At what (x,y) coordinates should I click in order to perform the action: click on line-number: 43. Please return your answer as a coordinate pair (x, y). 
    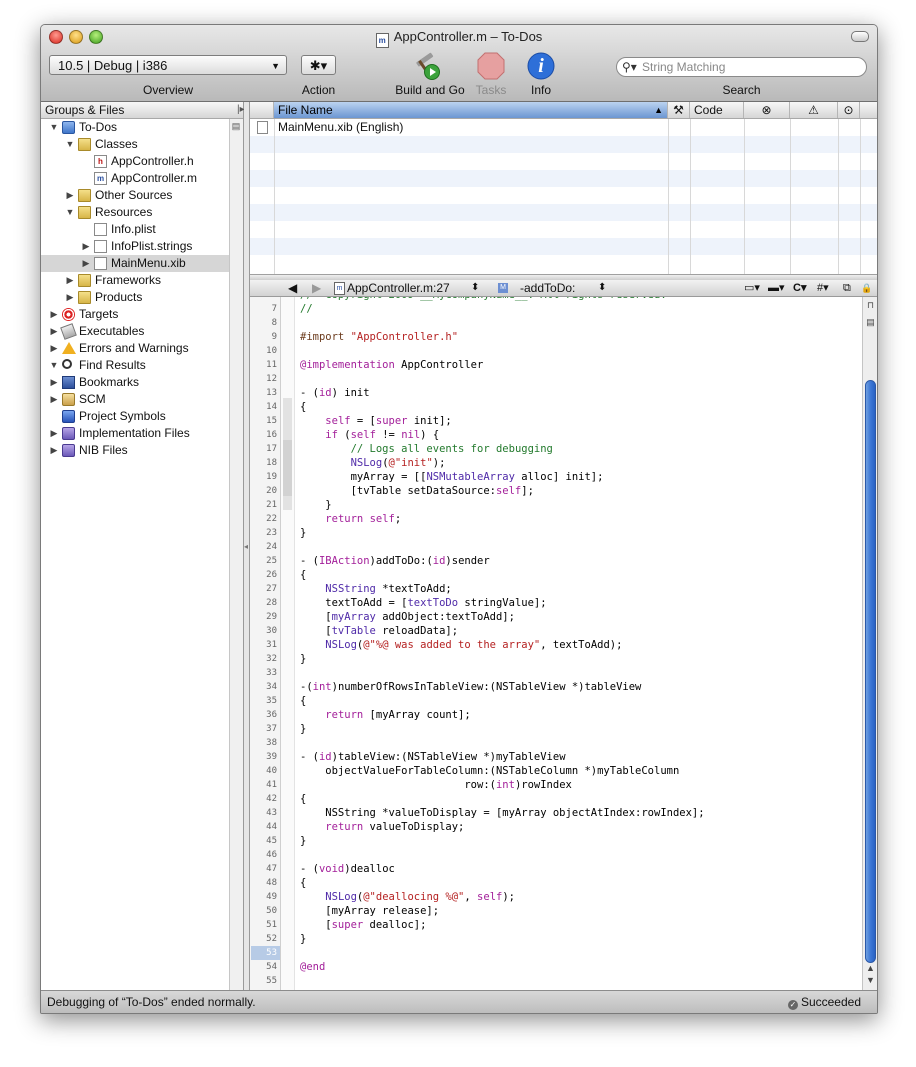
    Looking at the image, I should click on (264, 813).